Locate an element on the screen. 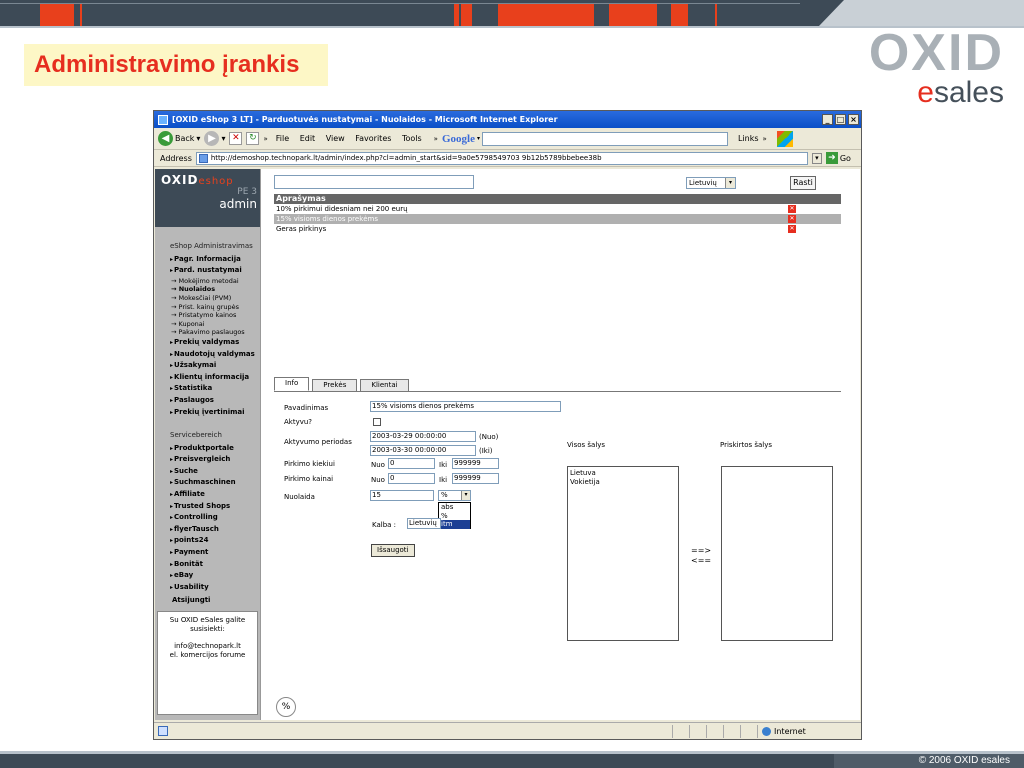  active-label: Aktyvu? is located at coordinates (298, 422).